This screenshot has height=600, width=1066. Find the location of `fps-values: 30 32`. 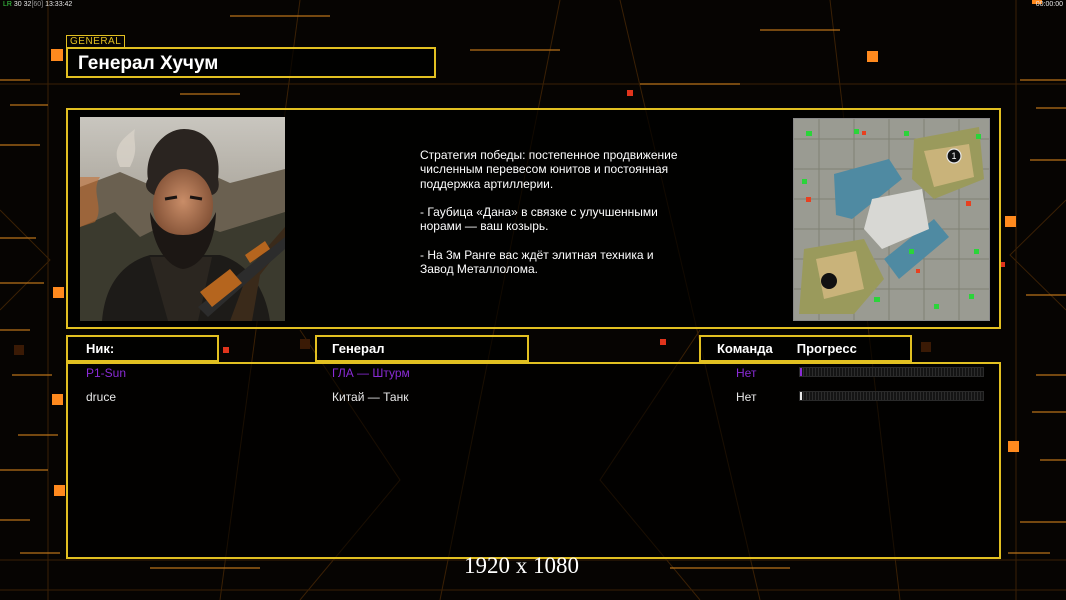

fps-values: 30 32 is located at coordinates (22, 4).